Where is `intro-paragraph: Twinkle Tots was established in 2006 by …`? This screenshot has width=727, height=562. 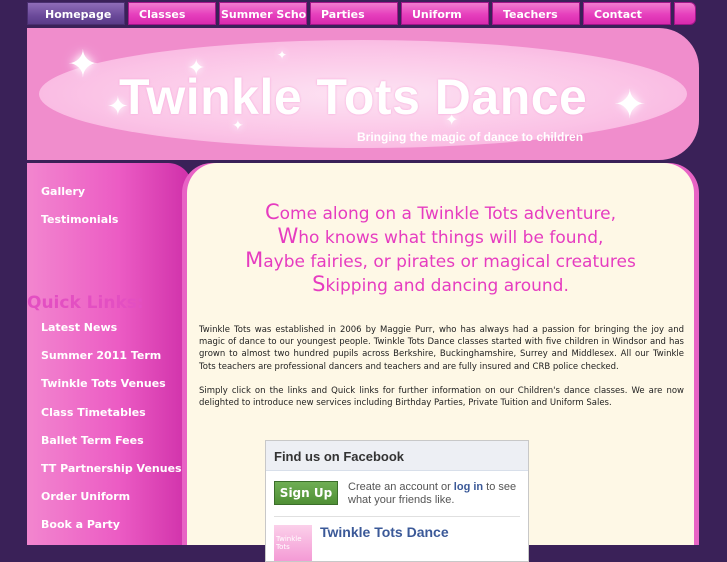
intro-paragraph: Twinkle Tots was established in 2006 by … is located at coordinates (441, 348).